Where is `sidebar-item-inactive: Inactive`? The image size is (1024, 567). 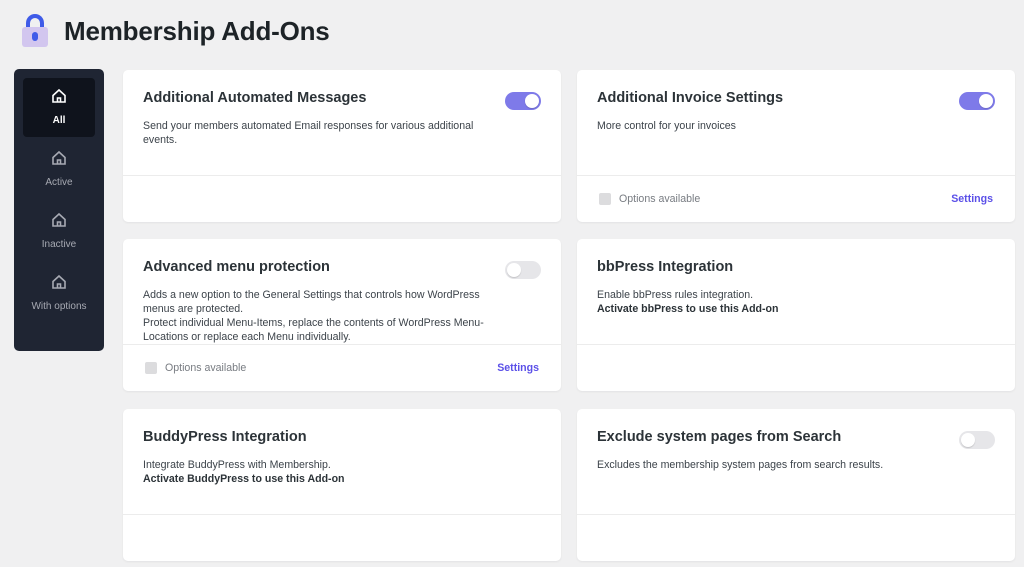 sidebar-item-inactive: Inactive is located at coordinates (59, 231).